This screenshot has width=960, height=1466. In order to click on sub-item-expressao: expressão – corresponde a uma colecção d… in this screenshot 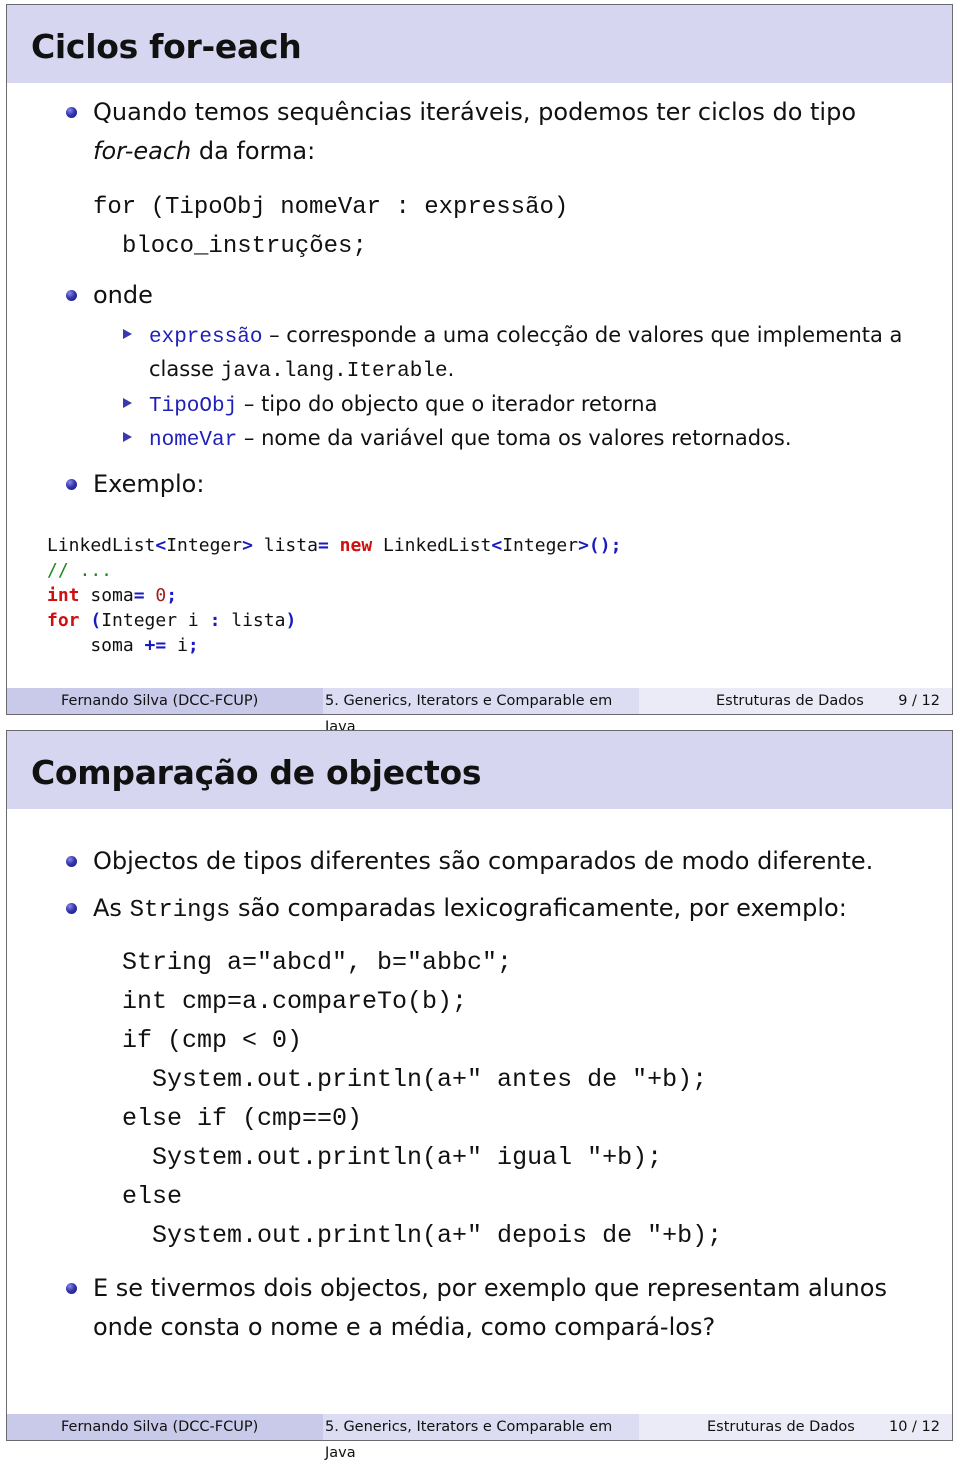, I will do `click(525, 336)`.